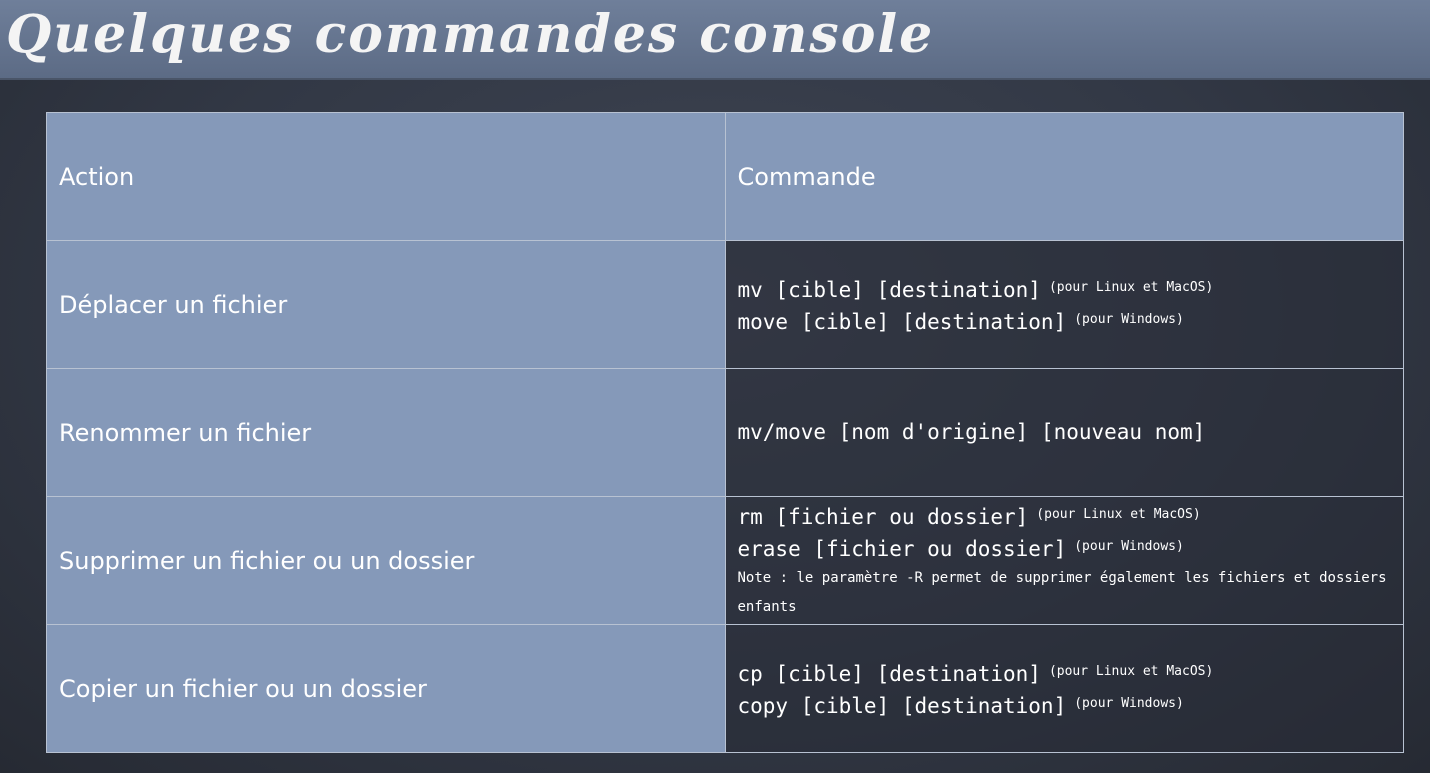  What do you see at coordinates (1064, 176) in the screenshot?
I see `header-command: Commande` at bounding box center [1064, 176].